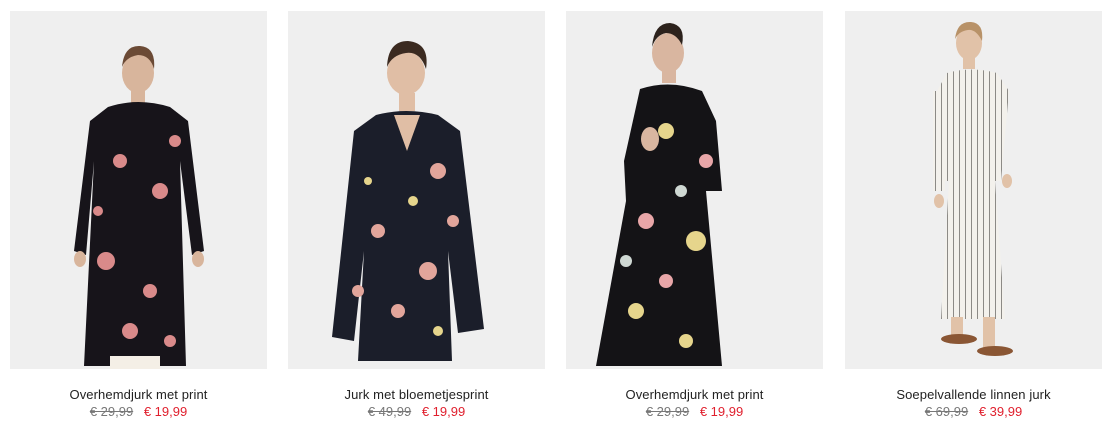 This screenshot has height=426, width=1117. Describe the element at coordinates (389, 411) in the screenshot. I see `old-price: € 49,99` at that location.